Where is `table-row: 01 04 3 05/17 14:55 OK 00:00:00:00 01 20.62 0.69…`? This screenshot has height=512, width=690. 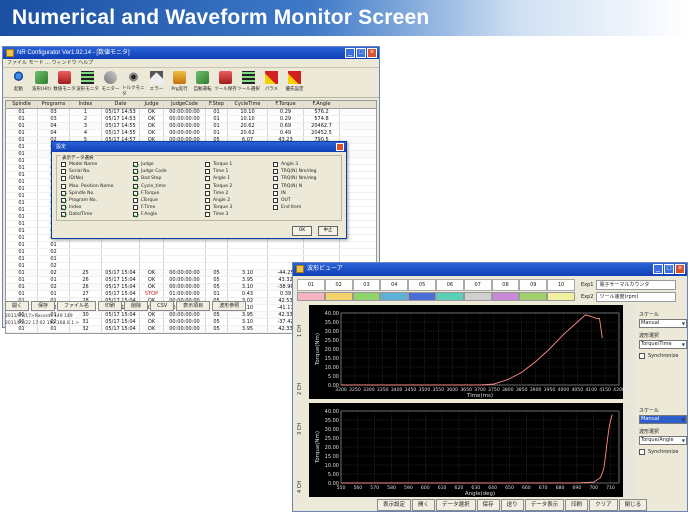 table-row: 01 04 3 05/17 14:55 OK 00:00:00:00 01 20.62 0.69… is located at coordinates (191, 126).